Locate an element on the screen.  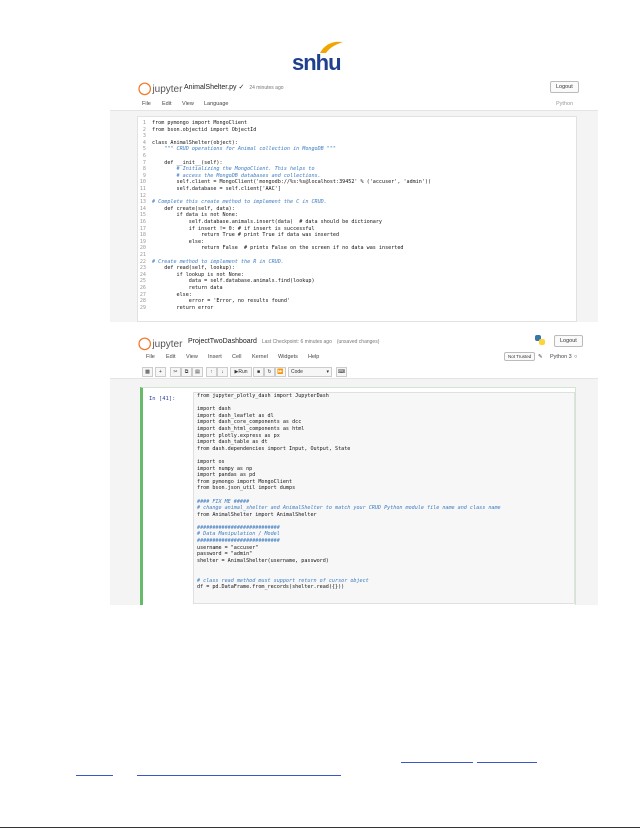
kernel-name: Python 3 is located at coordinates (561, 357).